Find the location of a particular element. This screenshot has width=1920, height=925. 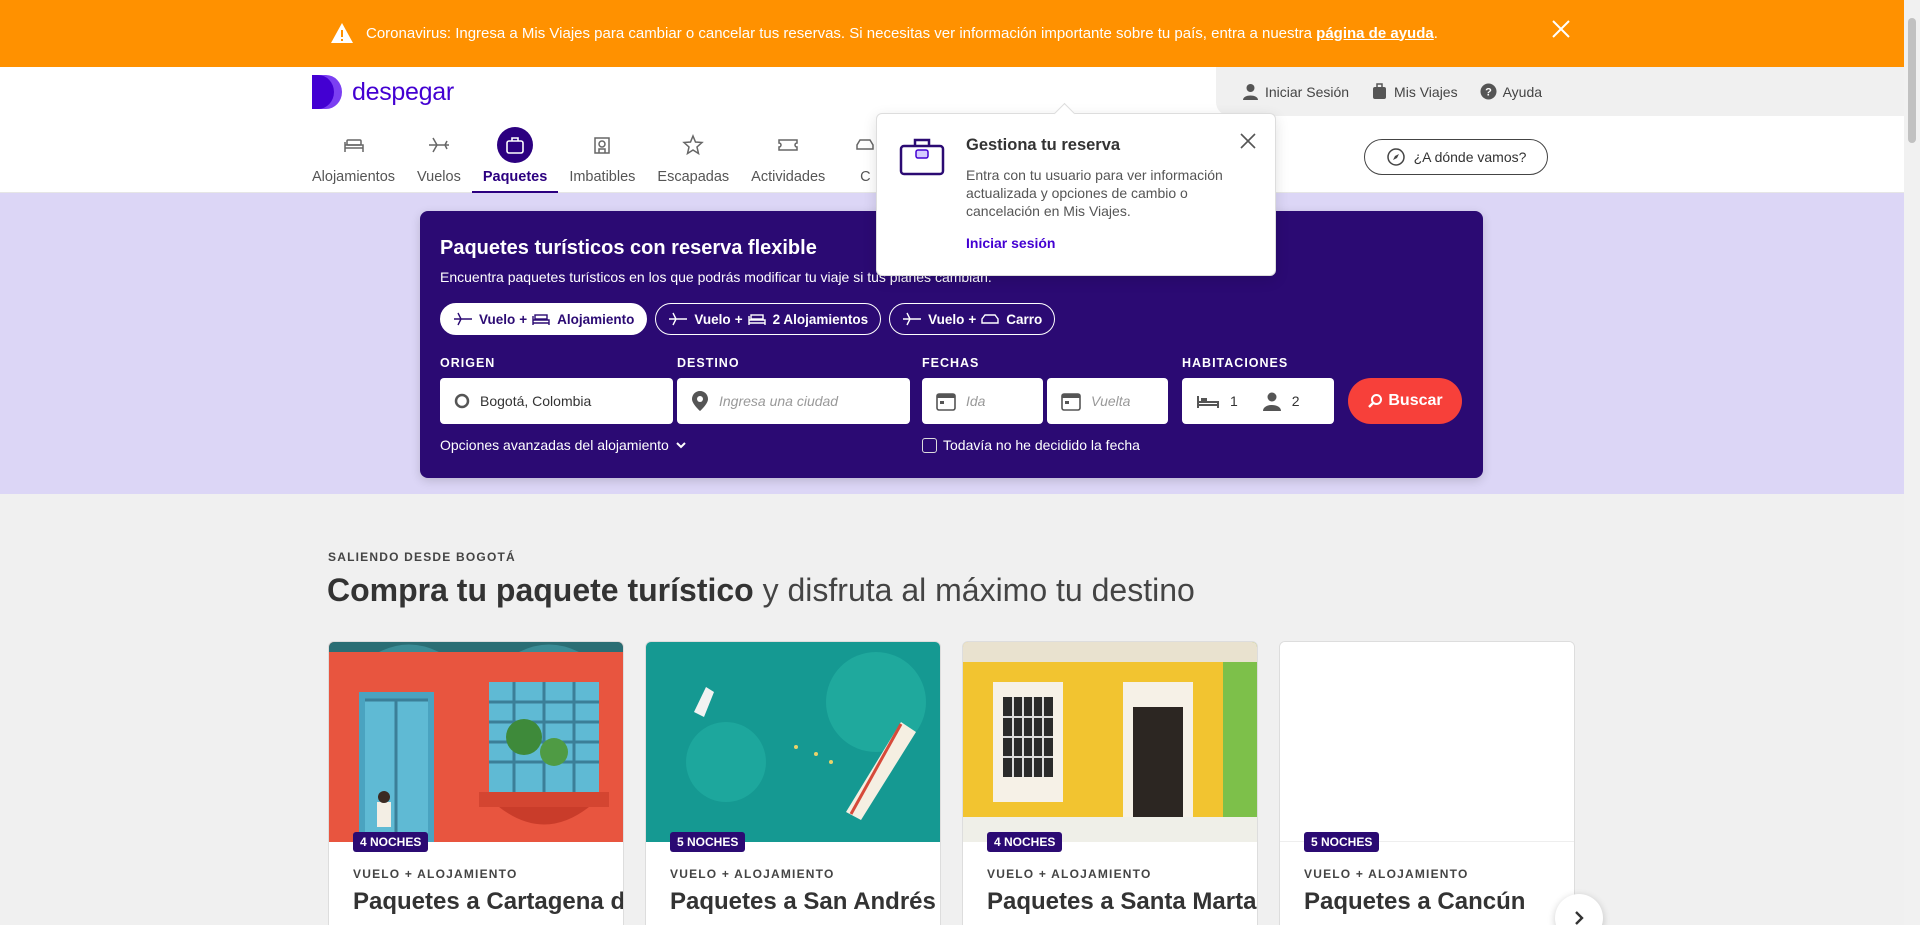

help-link: ? Ayuda is located at coordinates (1511, 91).